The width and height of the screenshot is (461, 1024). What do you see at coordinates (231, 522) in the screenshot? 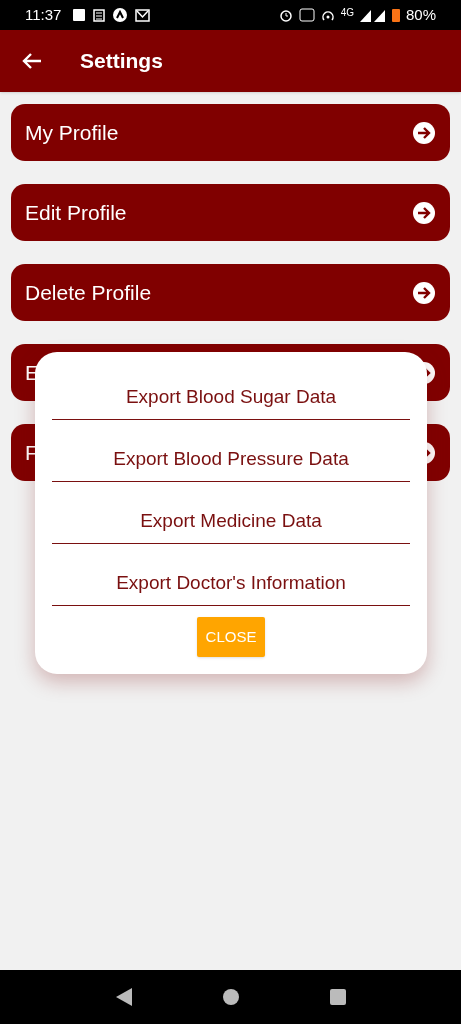
I see `export-option: Export Medicine Data` at bounding box center [231, 522].